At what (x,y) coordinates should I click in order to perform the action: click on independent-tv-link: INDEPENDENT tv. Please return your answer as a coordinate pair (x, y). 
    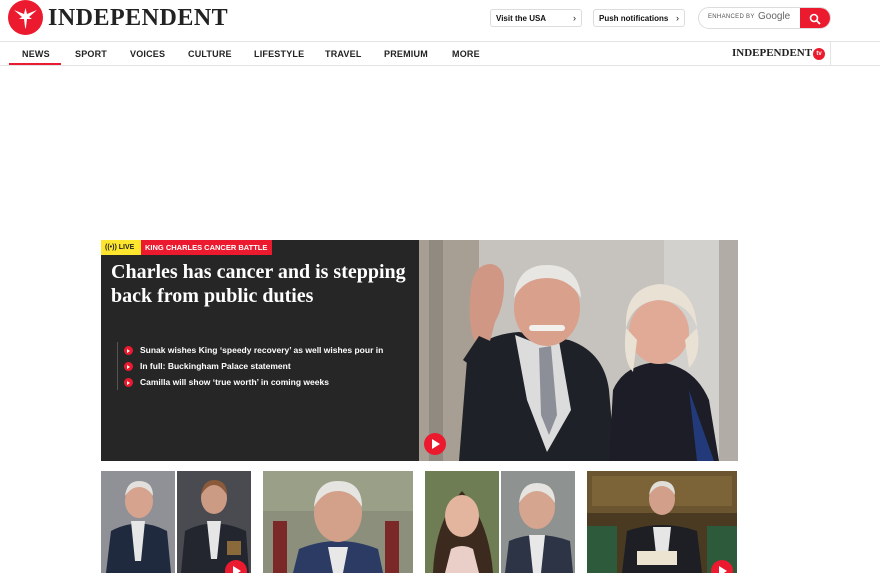
    Looking at the image, I should click on (779, 53).